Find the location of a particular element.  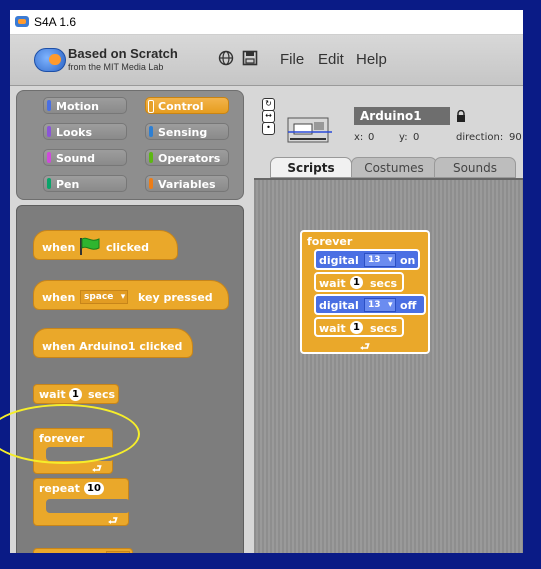

block-label: off is located at coordinates (408, 305).